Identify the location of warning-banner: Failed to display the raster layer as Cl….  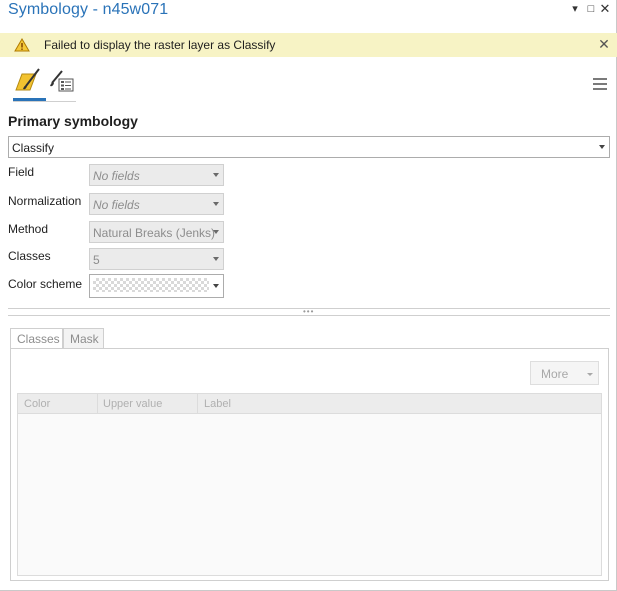
(308, 45).